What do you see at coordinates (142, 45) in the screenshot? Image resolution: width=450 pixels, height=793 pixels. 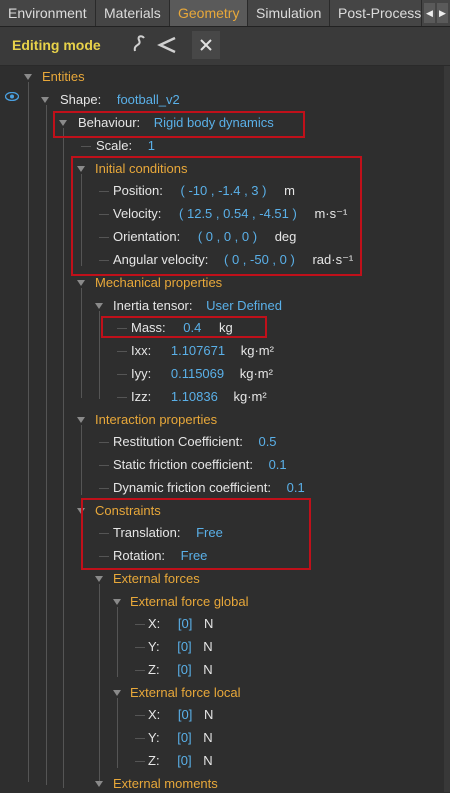 I see `undo-curve-icon` at bounding box center [142, 45].